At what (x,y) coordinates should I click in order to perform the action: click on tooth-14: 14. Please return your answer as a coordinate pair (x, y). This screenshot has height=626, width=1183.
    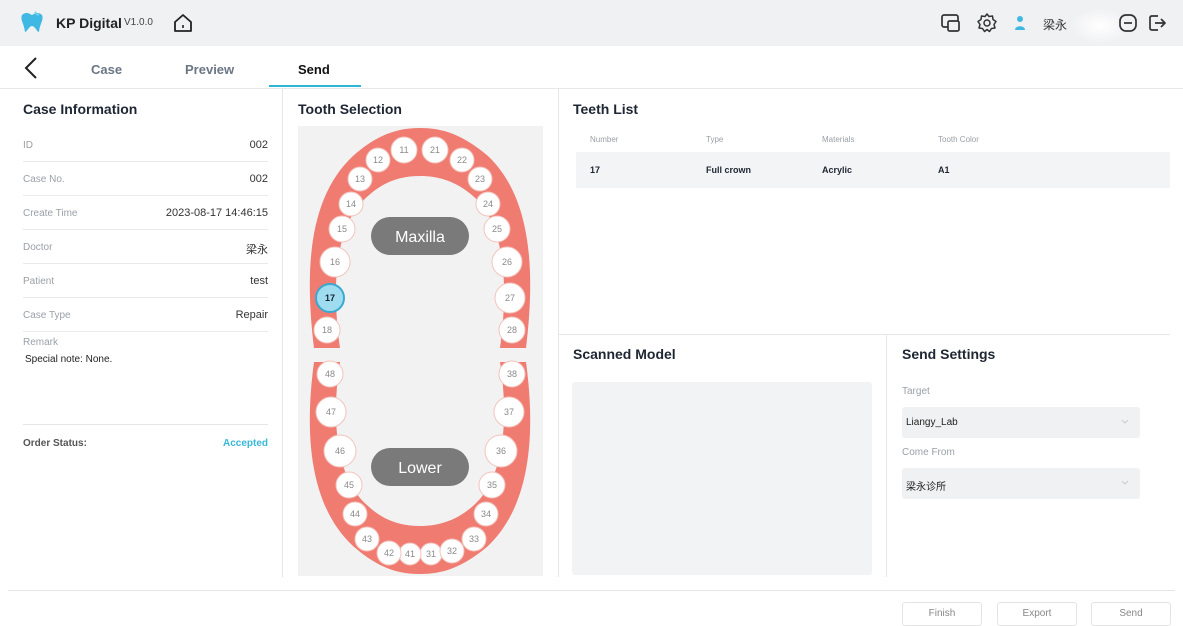
    Looking at the image, I should click on (351, 204).